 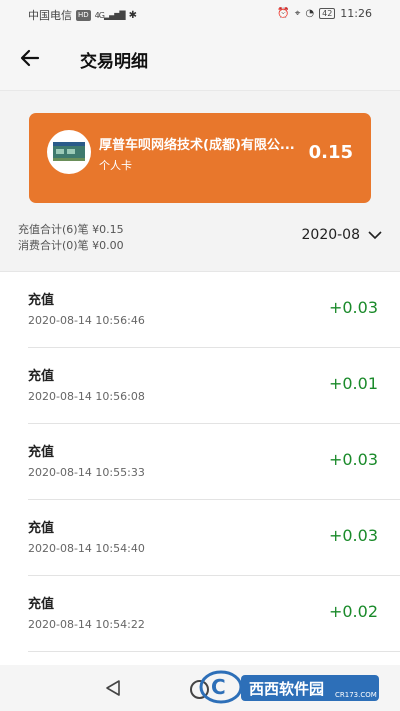 I want to click on transaction-row: 充值 2020-08-14 10:54:40 +0.03, so click(x=214, y=538).